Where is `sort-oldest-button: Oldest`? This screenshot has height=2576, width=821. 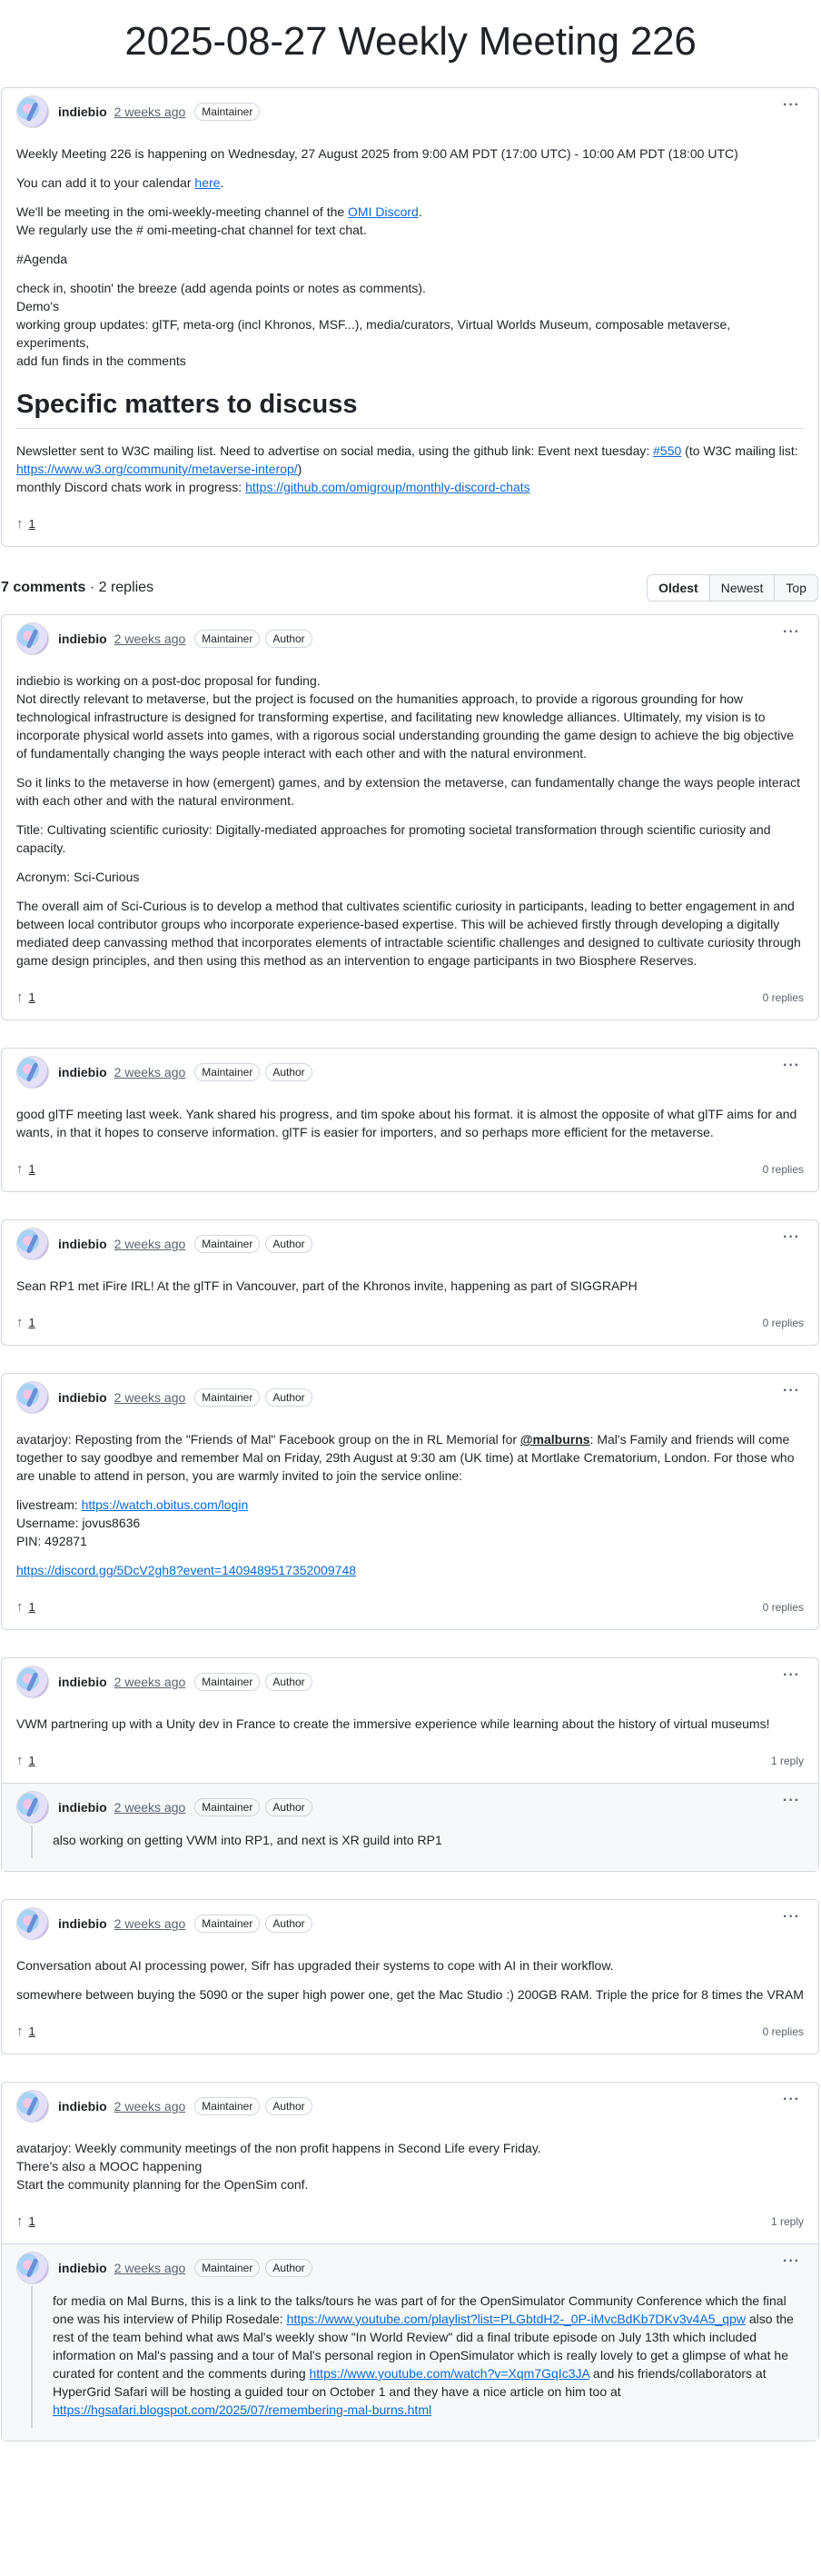
sort-oldest-button: Oldest is located at coordinates (678, 588).